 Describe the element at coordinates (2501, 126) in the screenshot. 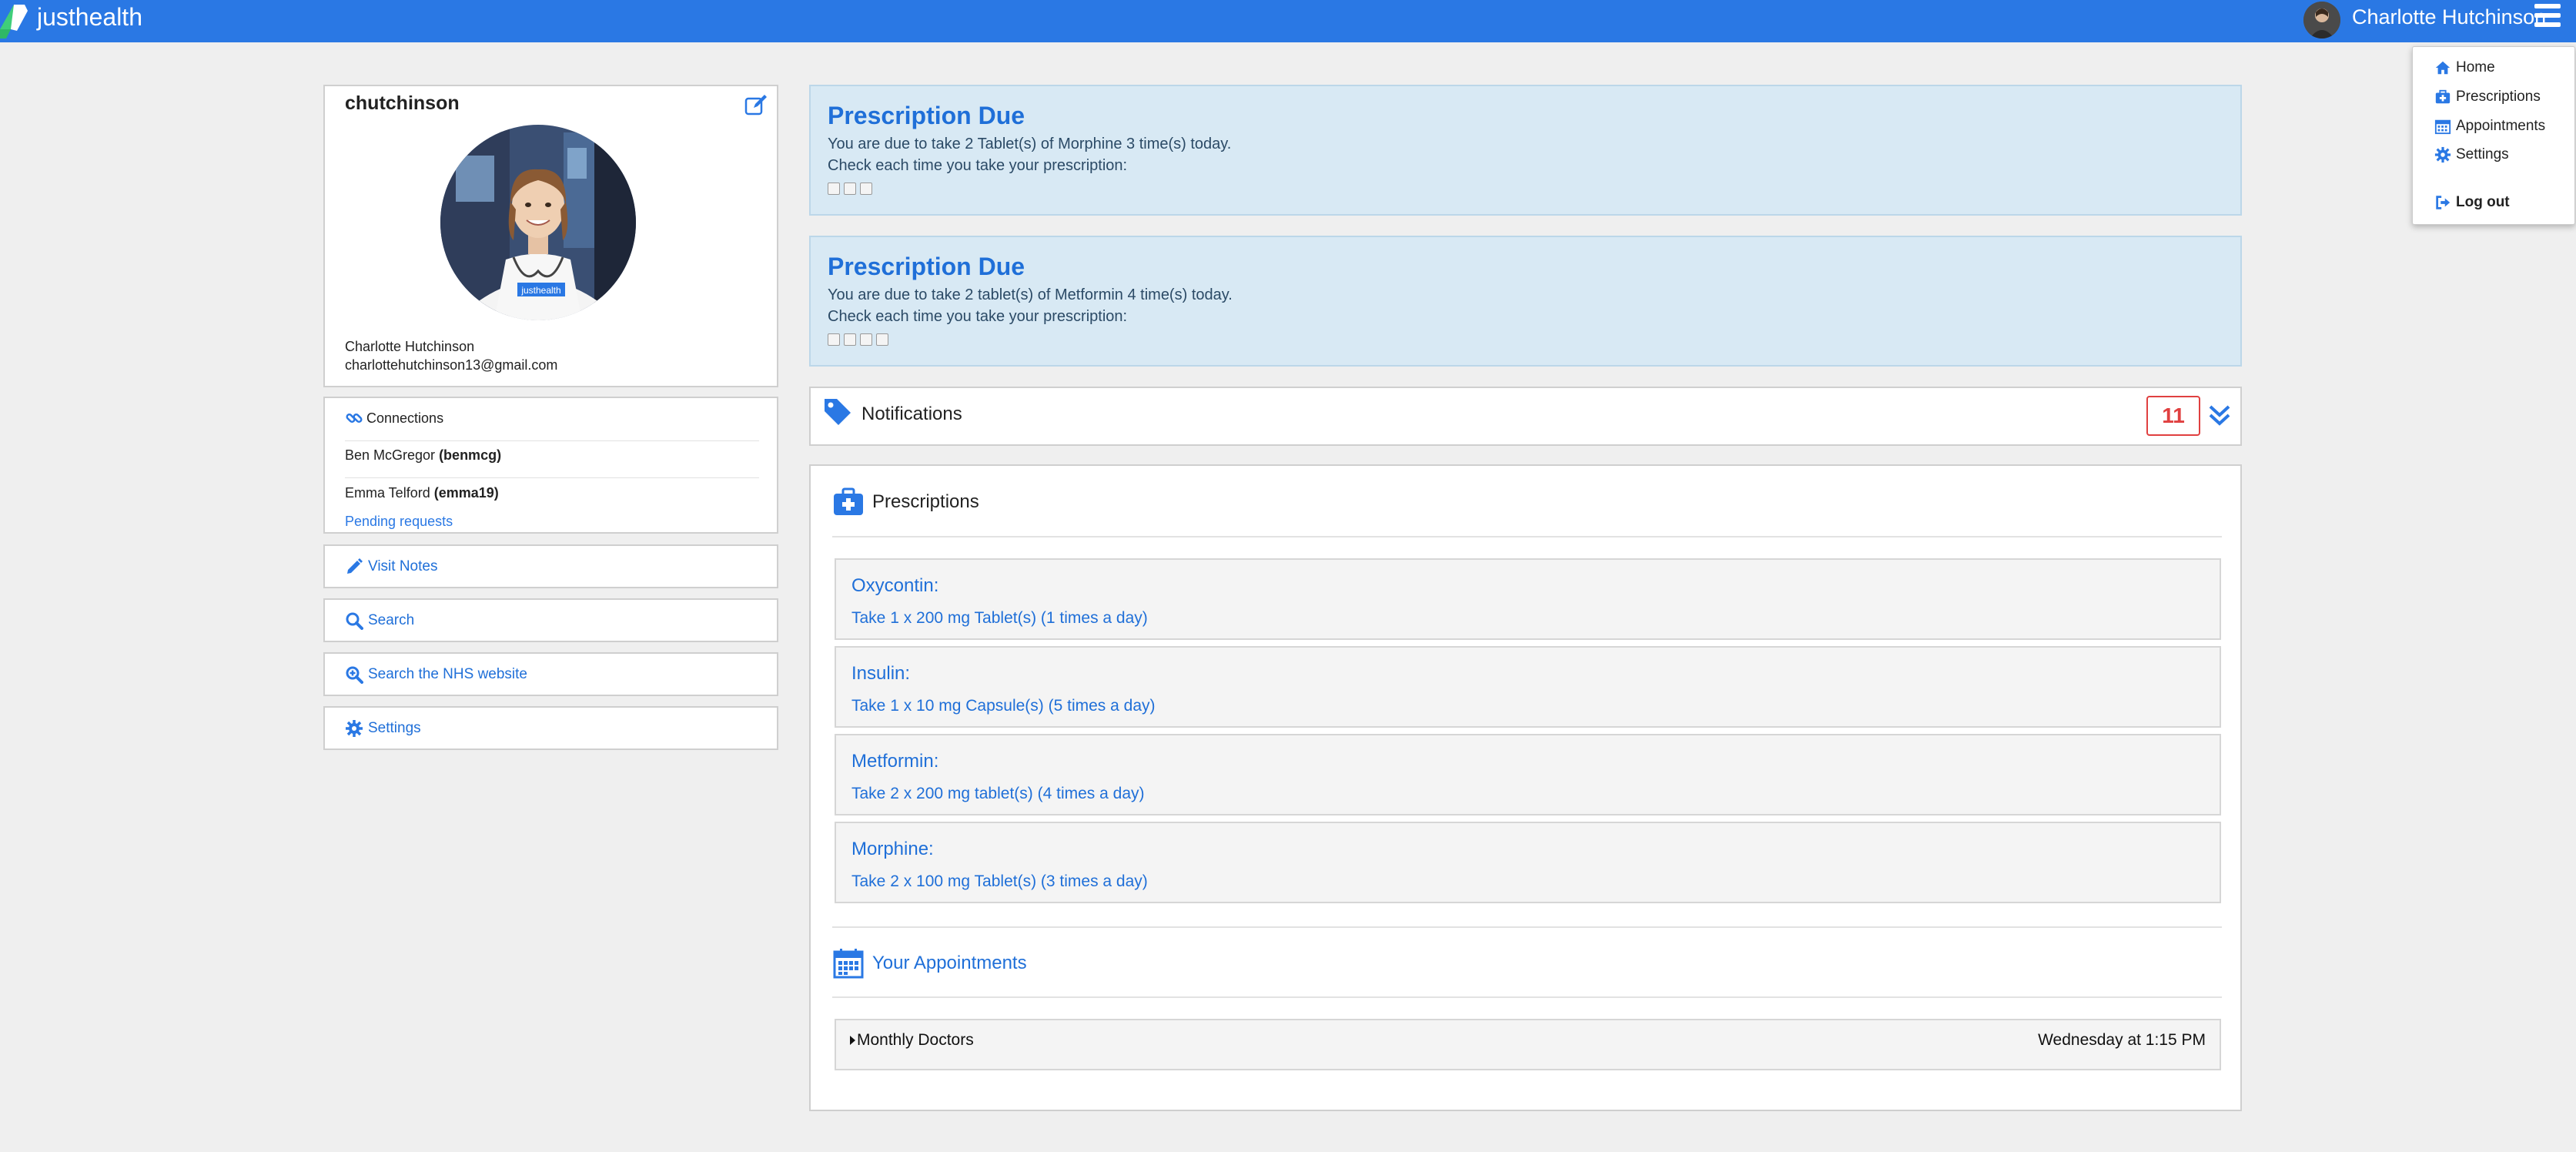

I see `menu-item-label: Appointments` at that location.